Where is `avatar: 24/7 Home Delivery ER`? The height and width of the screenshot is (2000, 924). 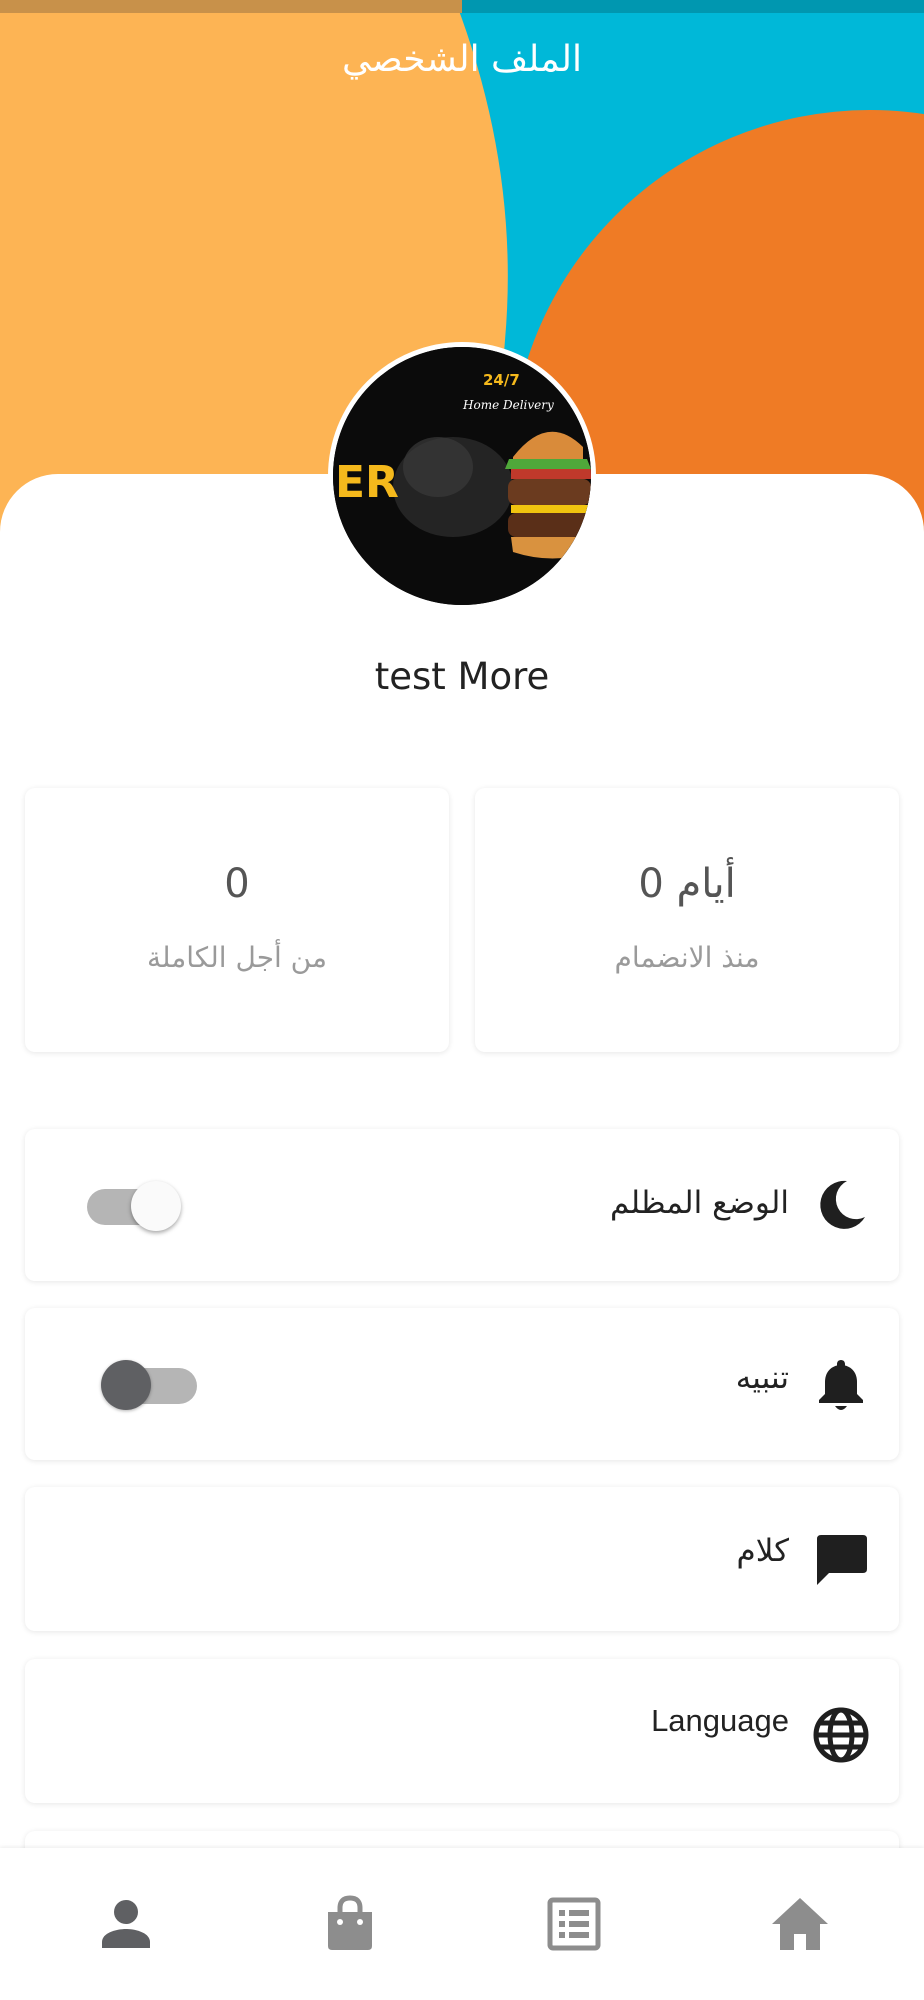
avatar: 24/7 Home Delivery ER is located at coordinates (462, 476).